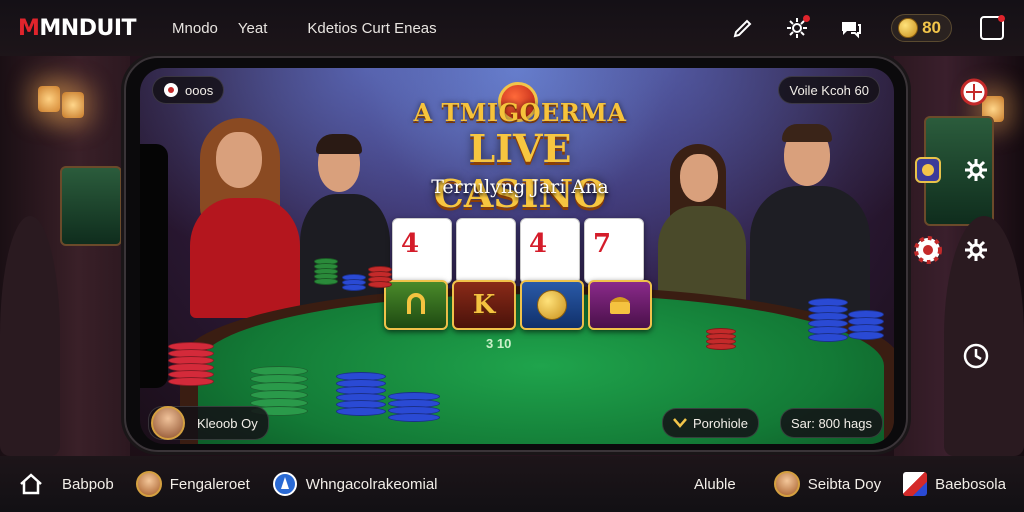  I want to click on phone-notch, so click(154, 266).